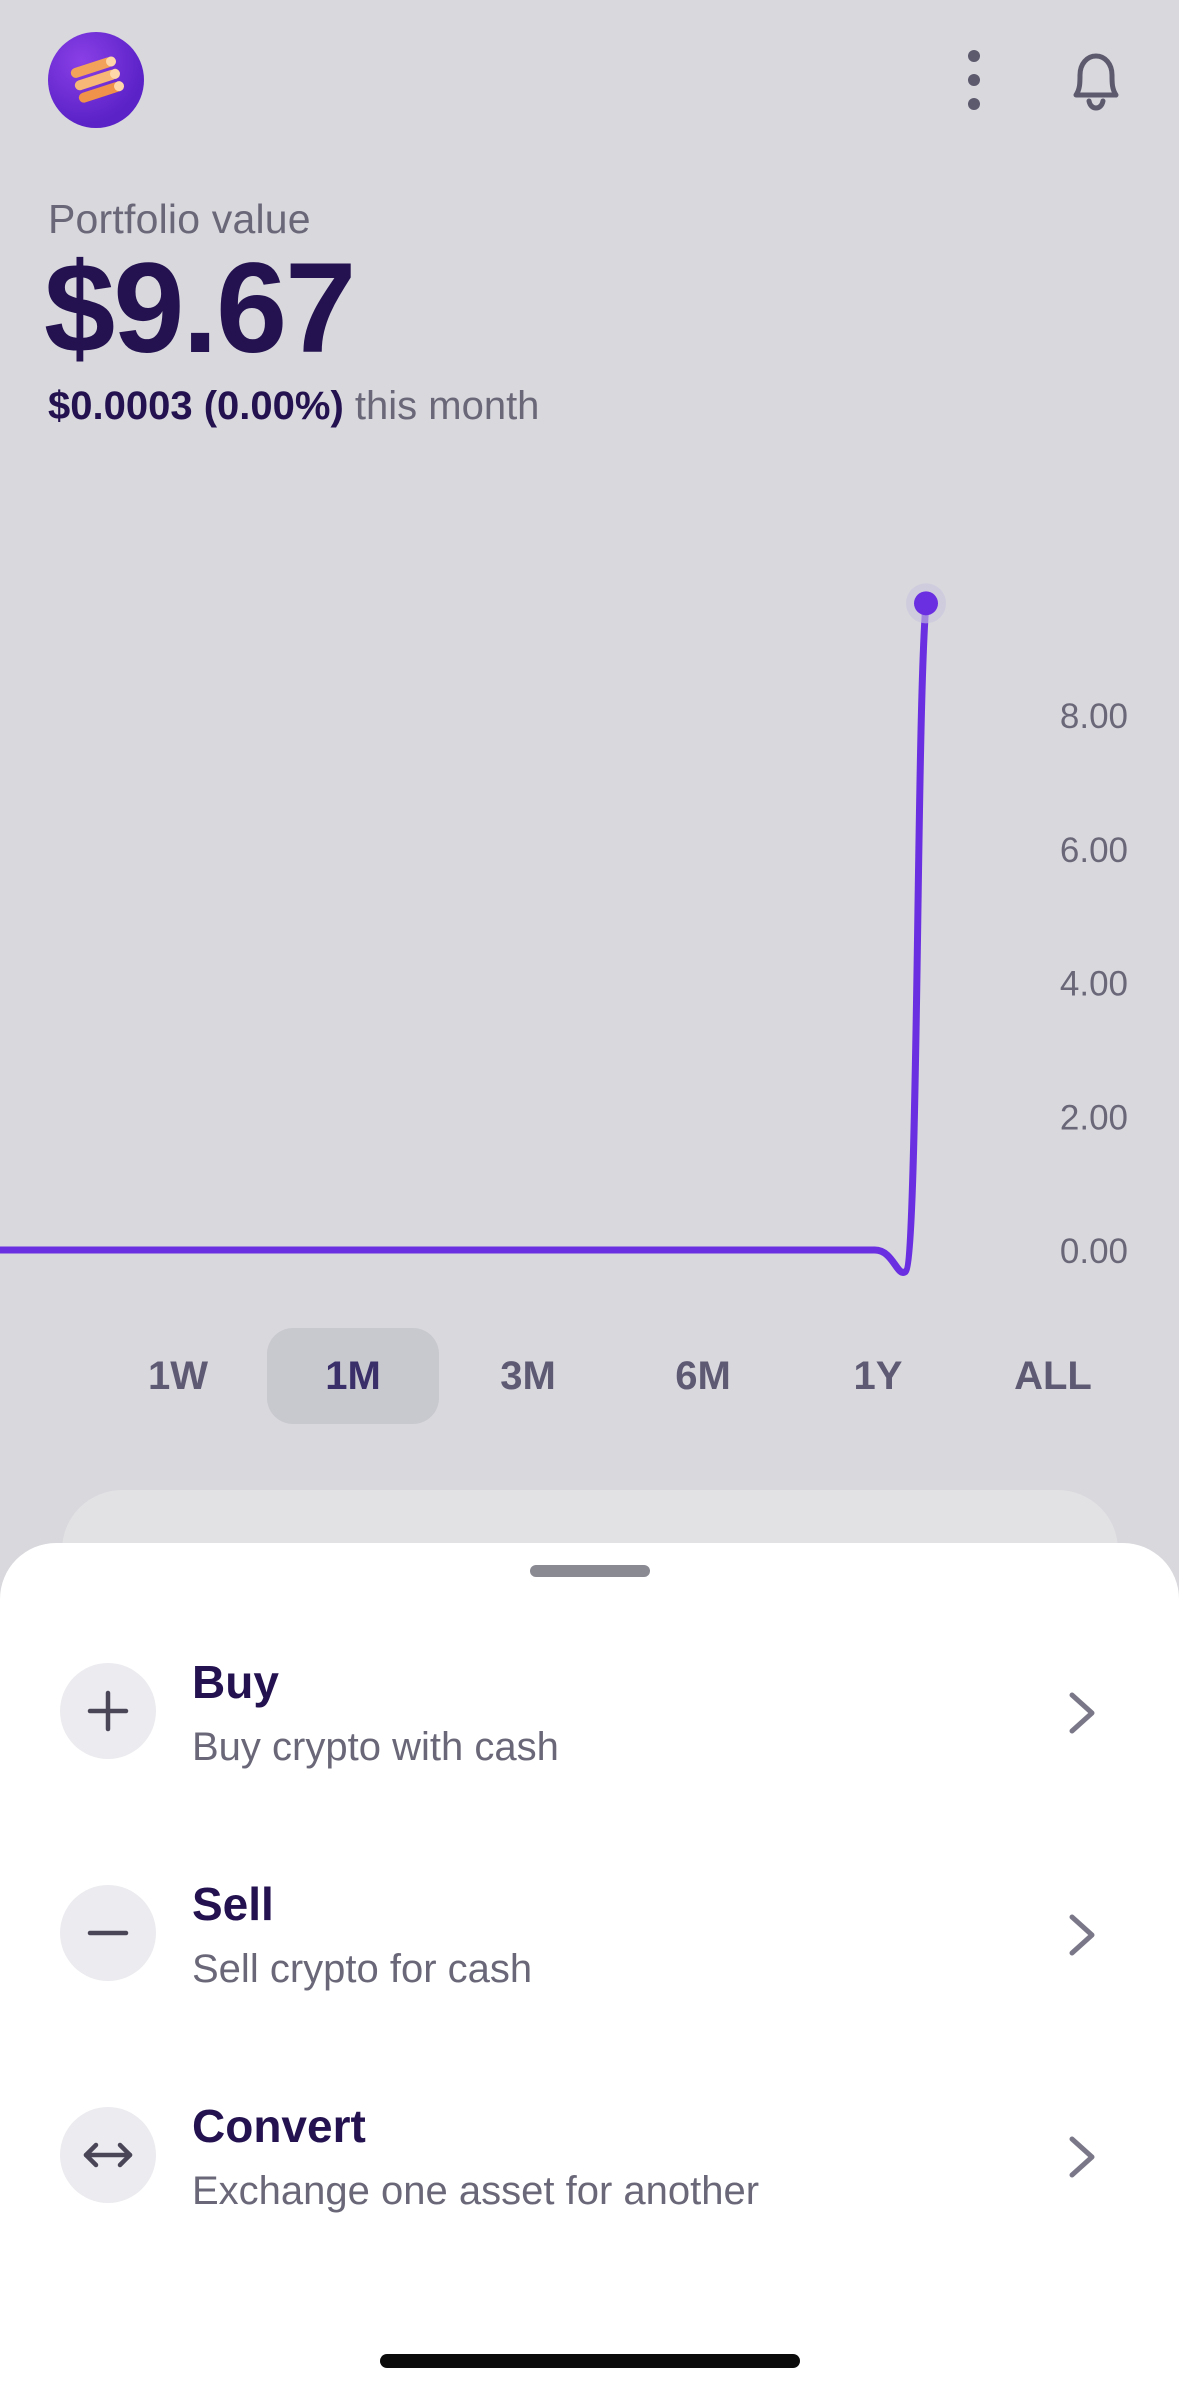 The image size is (1179, 2396). I want to click on range-6m: 6M, so click(703, 1376).